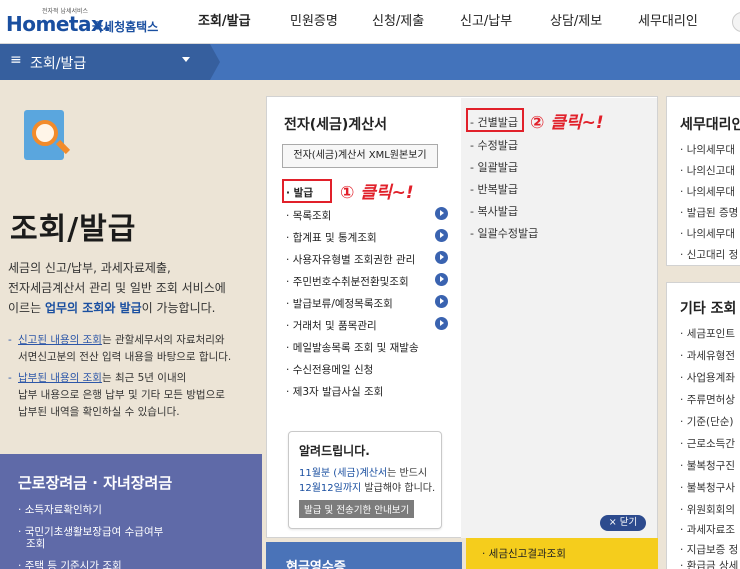 Image resolution: width=740 pixels, height=569 pixels. I want to click on tax-agent-title: 세무대리인, so click(710, 125).